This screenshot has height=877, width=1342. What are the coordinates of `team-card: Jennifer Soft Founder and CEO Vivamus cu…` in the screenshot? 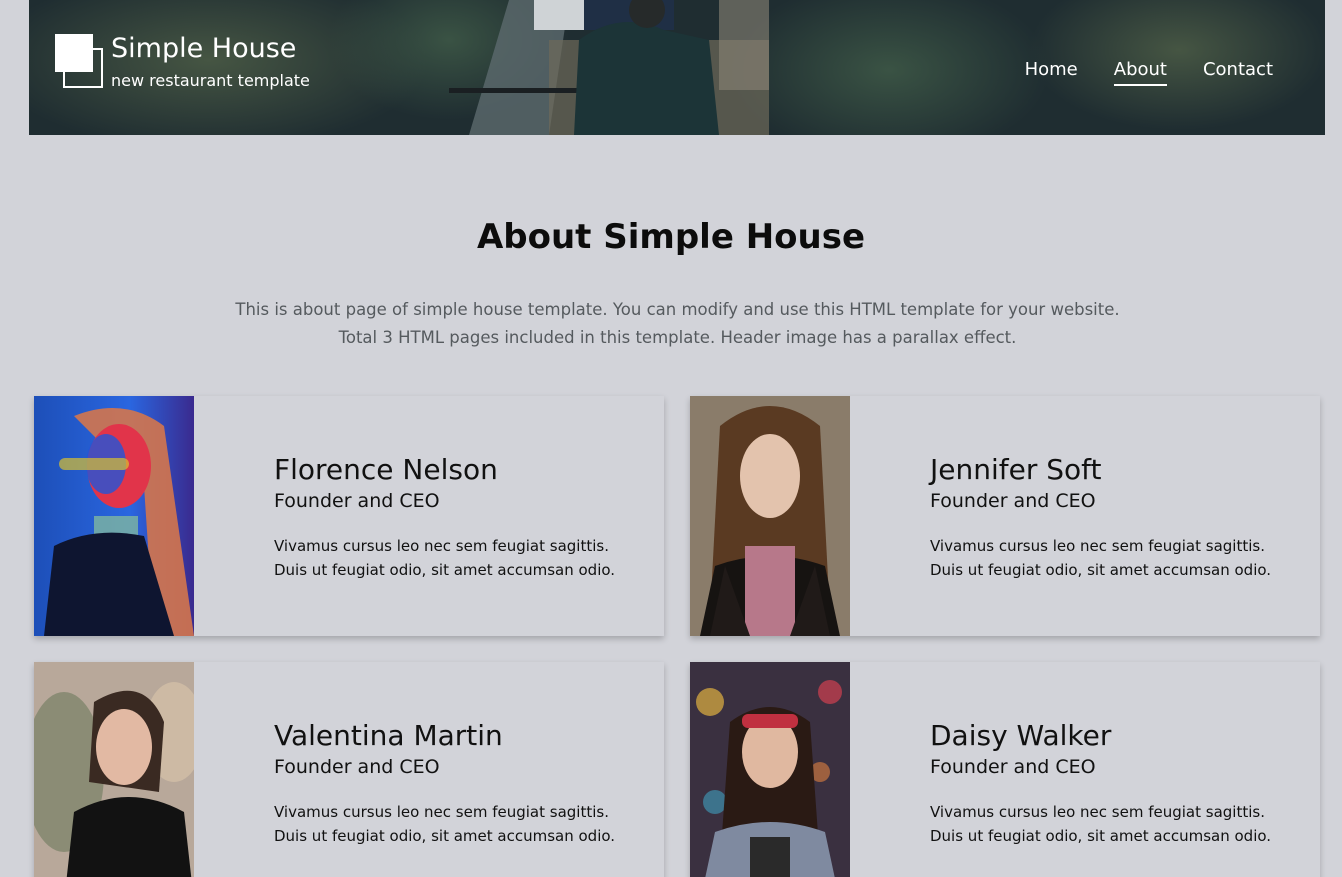 It's located at (1005, 516).